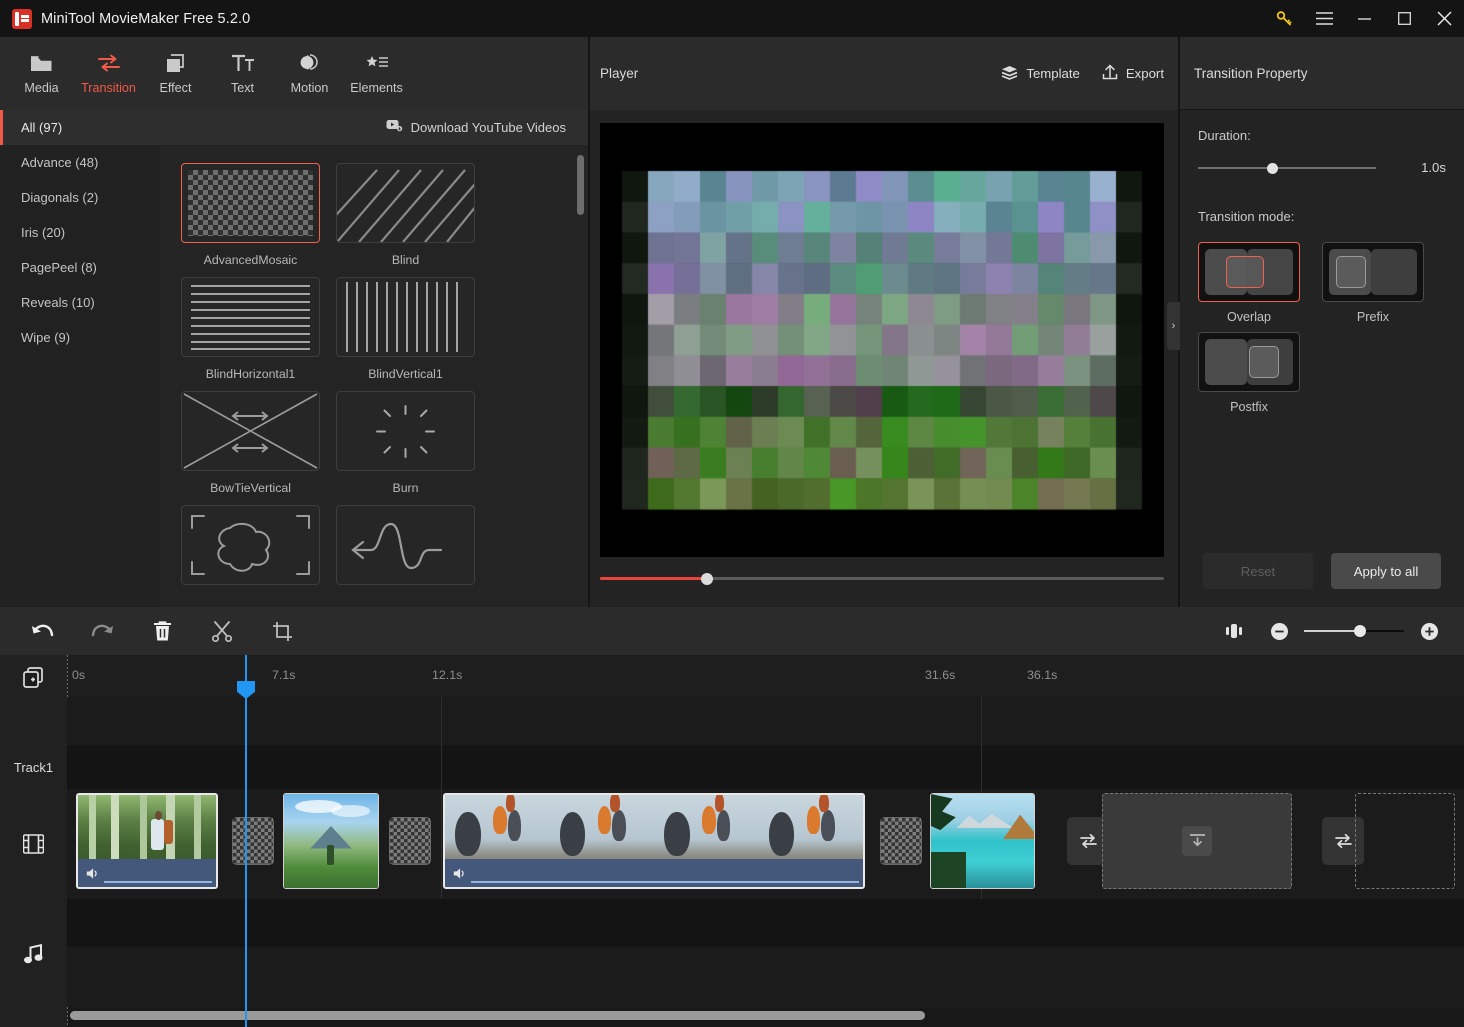 The image size is (1464, 1027). I want to click on zoom-handle, so click(1360, 631).